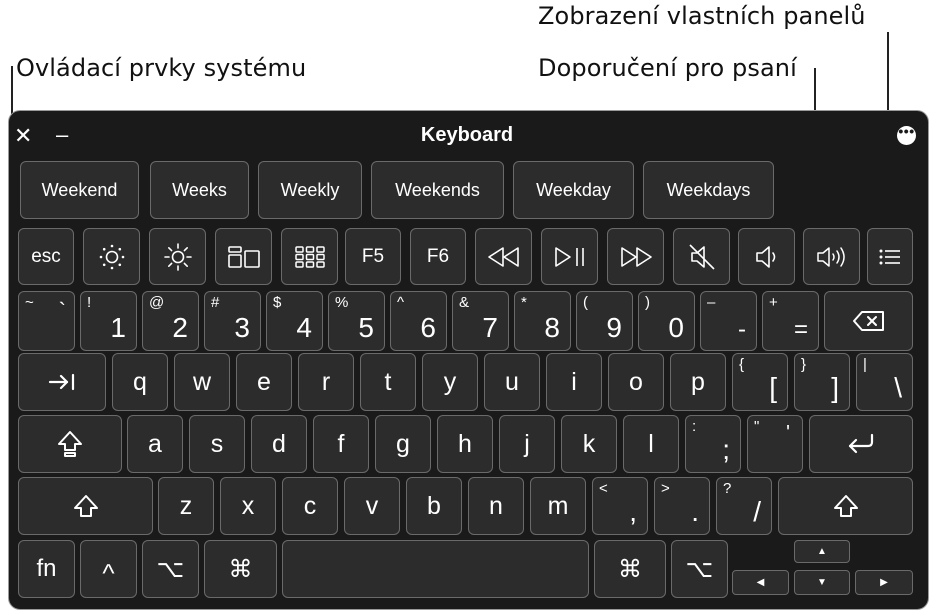  What do you see at coordinates (310, 190) in the screenshot?
I see `suggestion-weekly: Weekly` at bounding box center [310, 190].